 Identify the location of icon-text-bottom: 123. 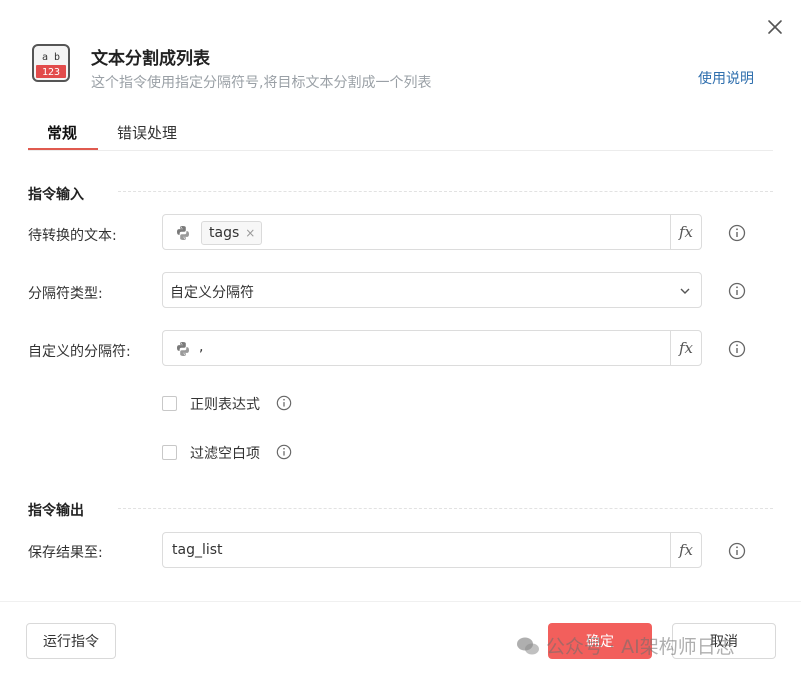
(51, 72).